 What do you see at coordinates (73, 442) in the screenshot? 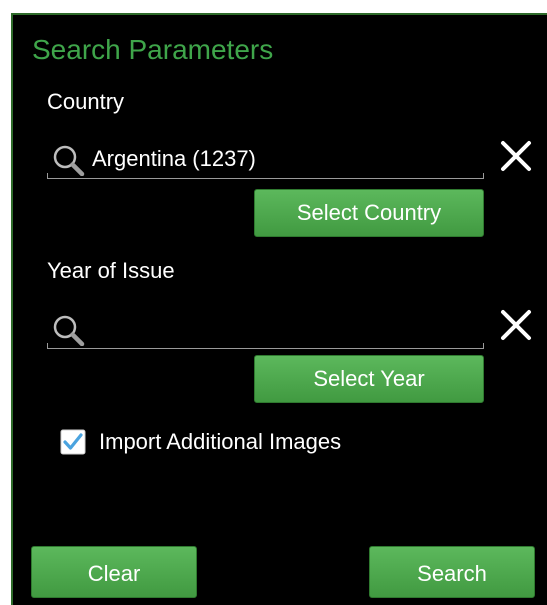
I see `import-images-checkbox` at bounding box center [73, 442].